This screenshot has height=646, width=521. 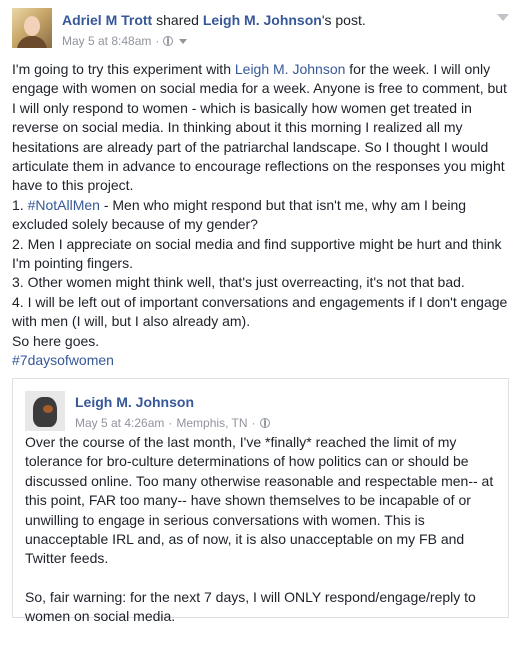 I want to click on post-text: So here goes., so click(x=56, y=340).